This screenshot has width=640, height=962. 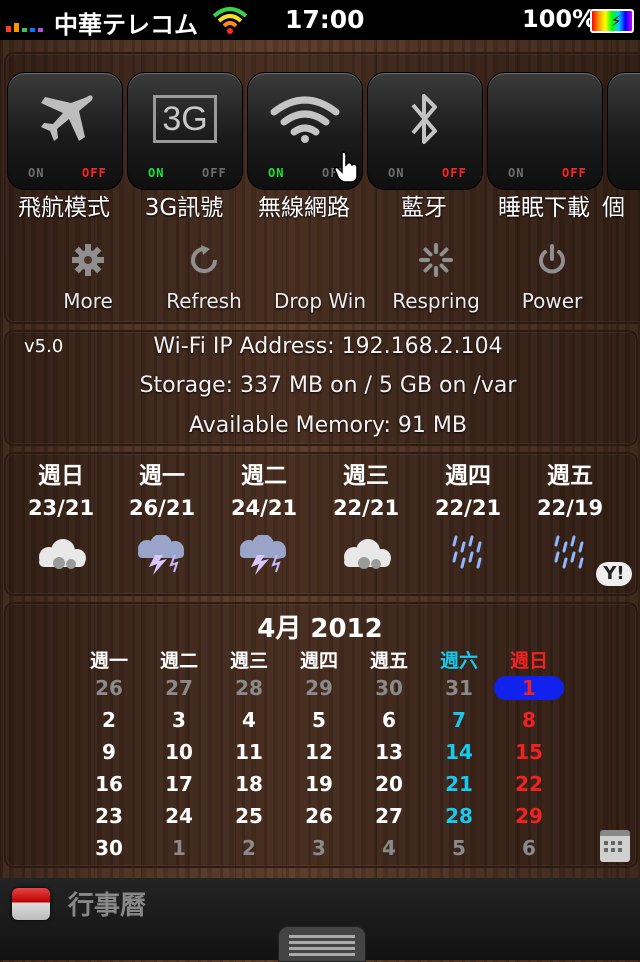 What do you see at coordinates (249, 752) in the screenshot?
I see `calendar-day: 11` at bounding box center [249, 752].